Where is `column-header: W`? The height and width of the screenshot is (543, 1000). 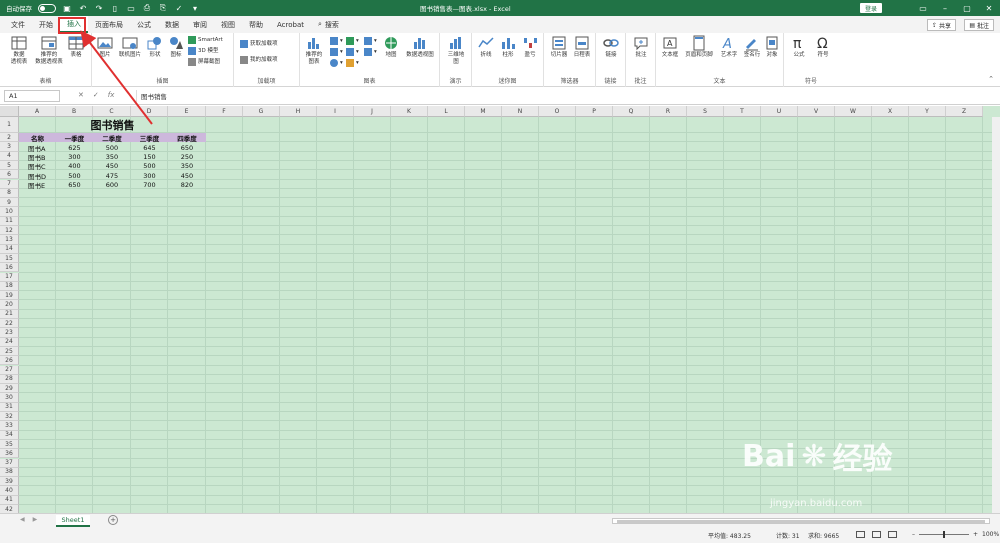 column-header: W is located at coordinates (853, 111).